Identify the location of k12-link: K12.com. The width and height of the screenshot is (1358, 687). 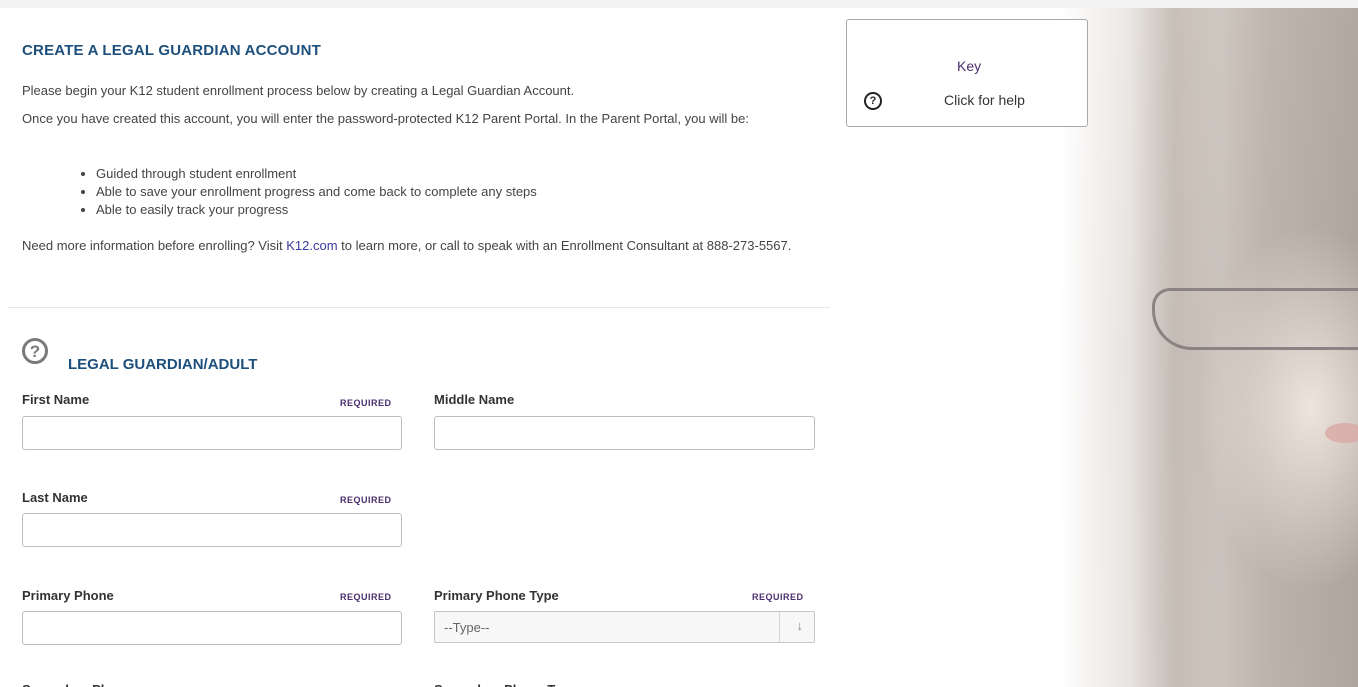
(311, 245).